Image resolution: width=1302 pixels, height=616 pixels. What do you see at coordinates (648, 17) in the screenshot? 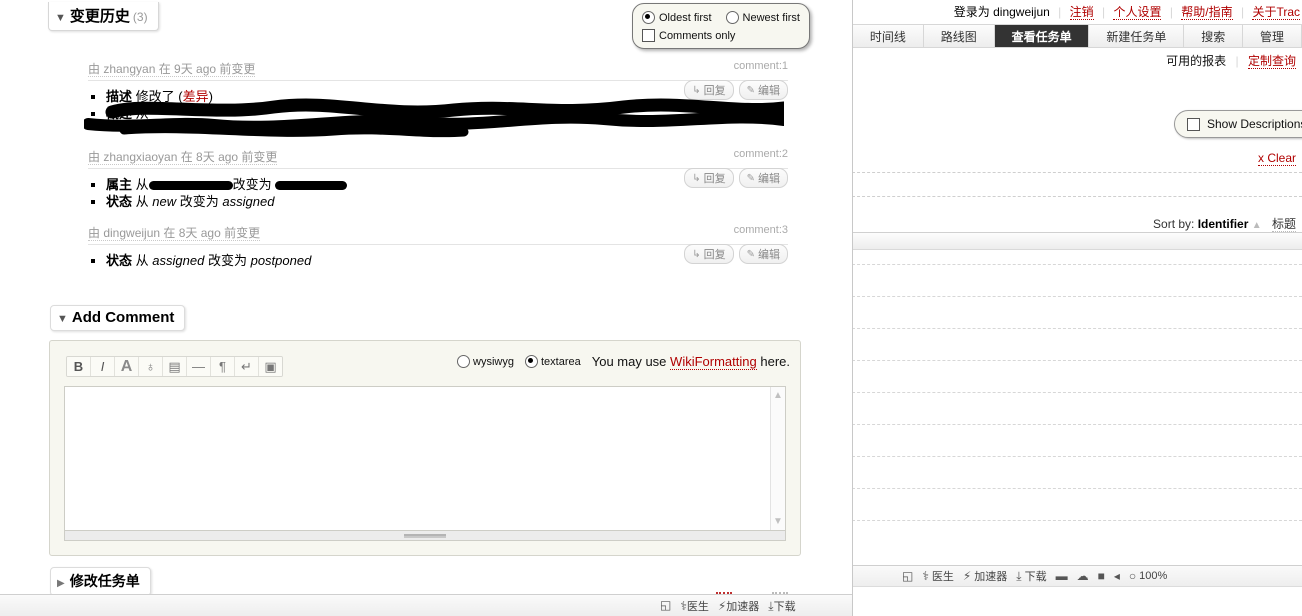
I see `oldest-first-radio` at bounding box center [648, 17].